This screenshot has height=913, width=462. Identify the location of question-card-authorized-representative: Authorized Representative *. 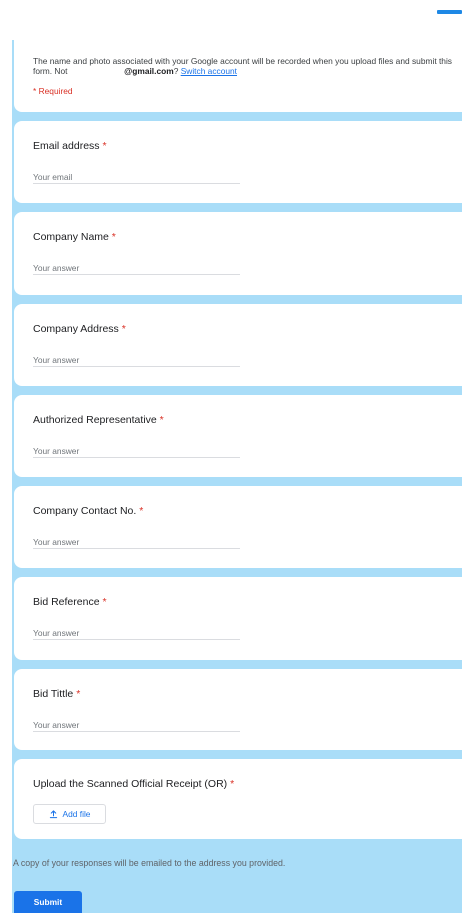
(238, 436).